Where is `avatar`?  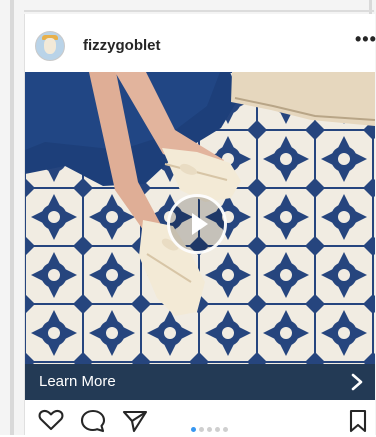 avatar is located at coordinates (50, 46).